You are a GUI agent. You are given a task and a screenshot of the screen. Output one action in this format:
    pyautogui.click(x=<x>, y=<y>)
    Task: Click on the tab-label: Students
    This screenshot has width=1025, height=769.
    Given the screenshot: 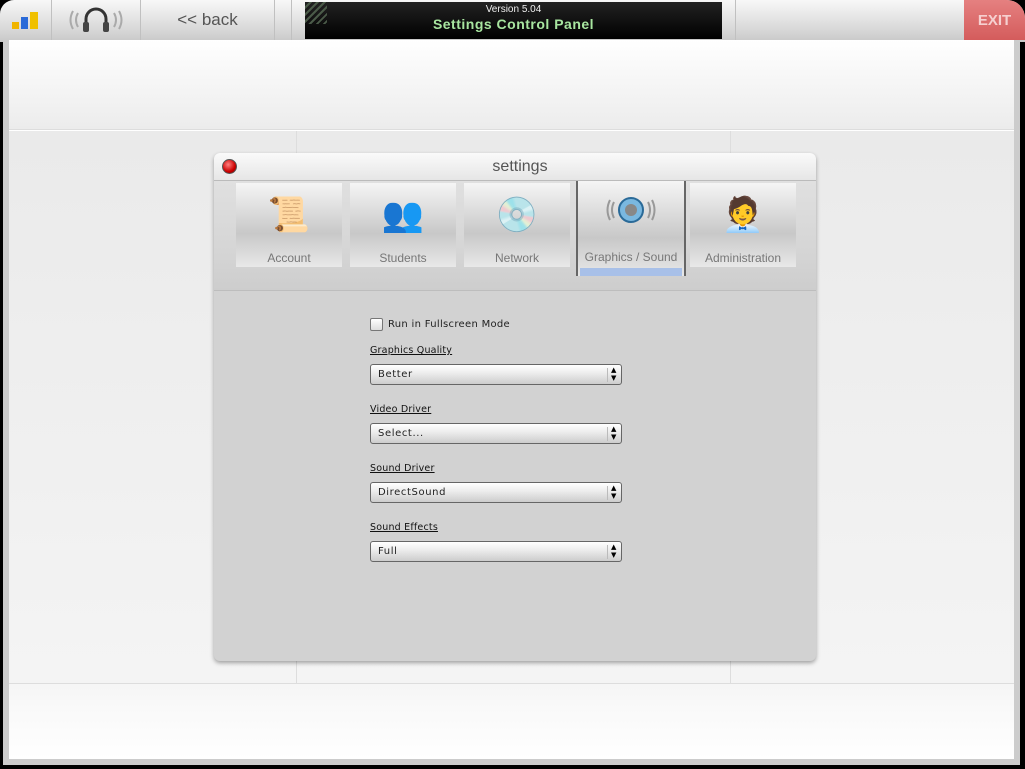 What is the action you would take?
    pyautogui.click(x=403, y=258)
    